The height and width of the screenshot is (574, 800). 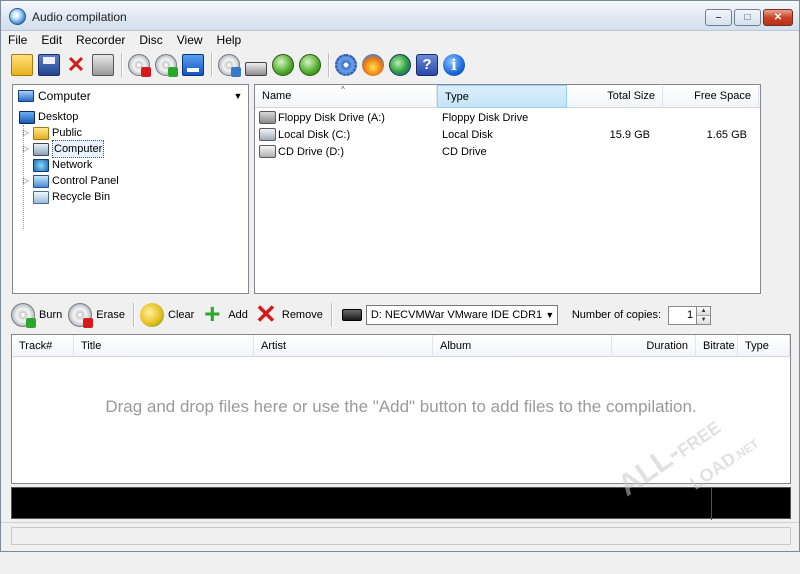 What do you see at coordinates (457, 97) in the screenshot?
I see `column-header-label: Type` at bounding box center [457, 97].